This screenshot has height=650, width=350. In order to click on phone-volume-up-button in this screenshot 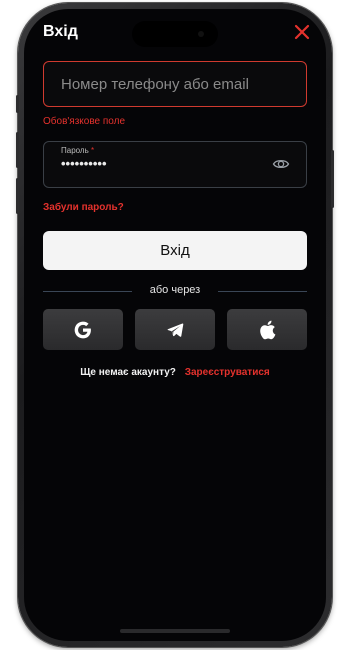, I will do `click(17, 150)`.